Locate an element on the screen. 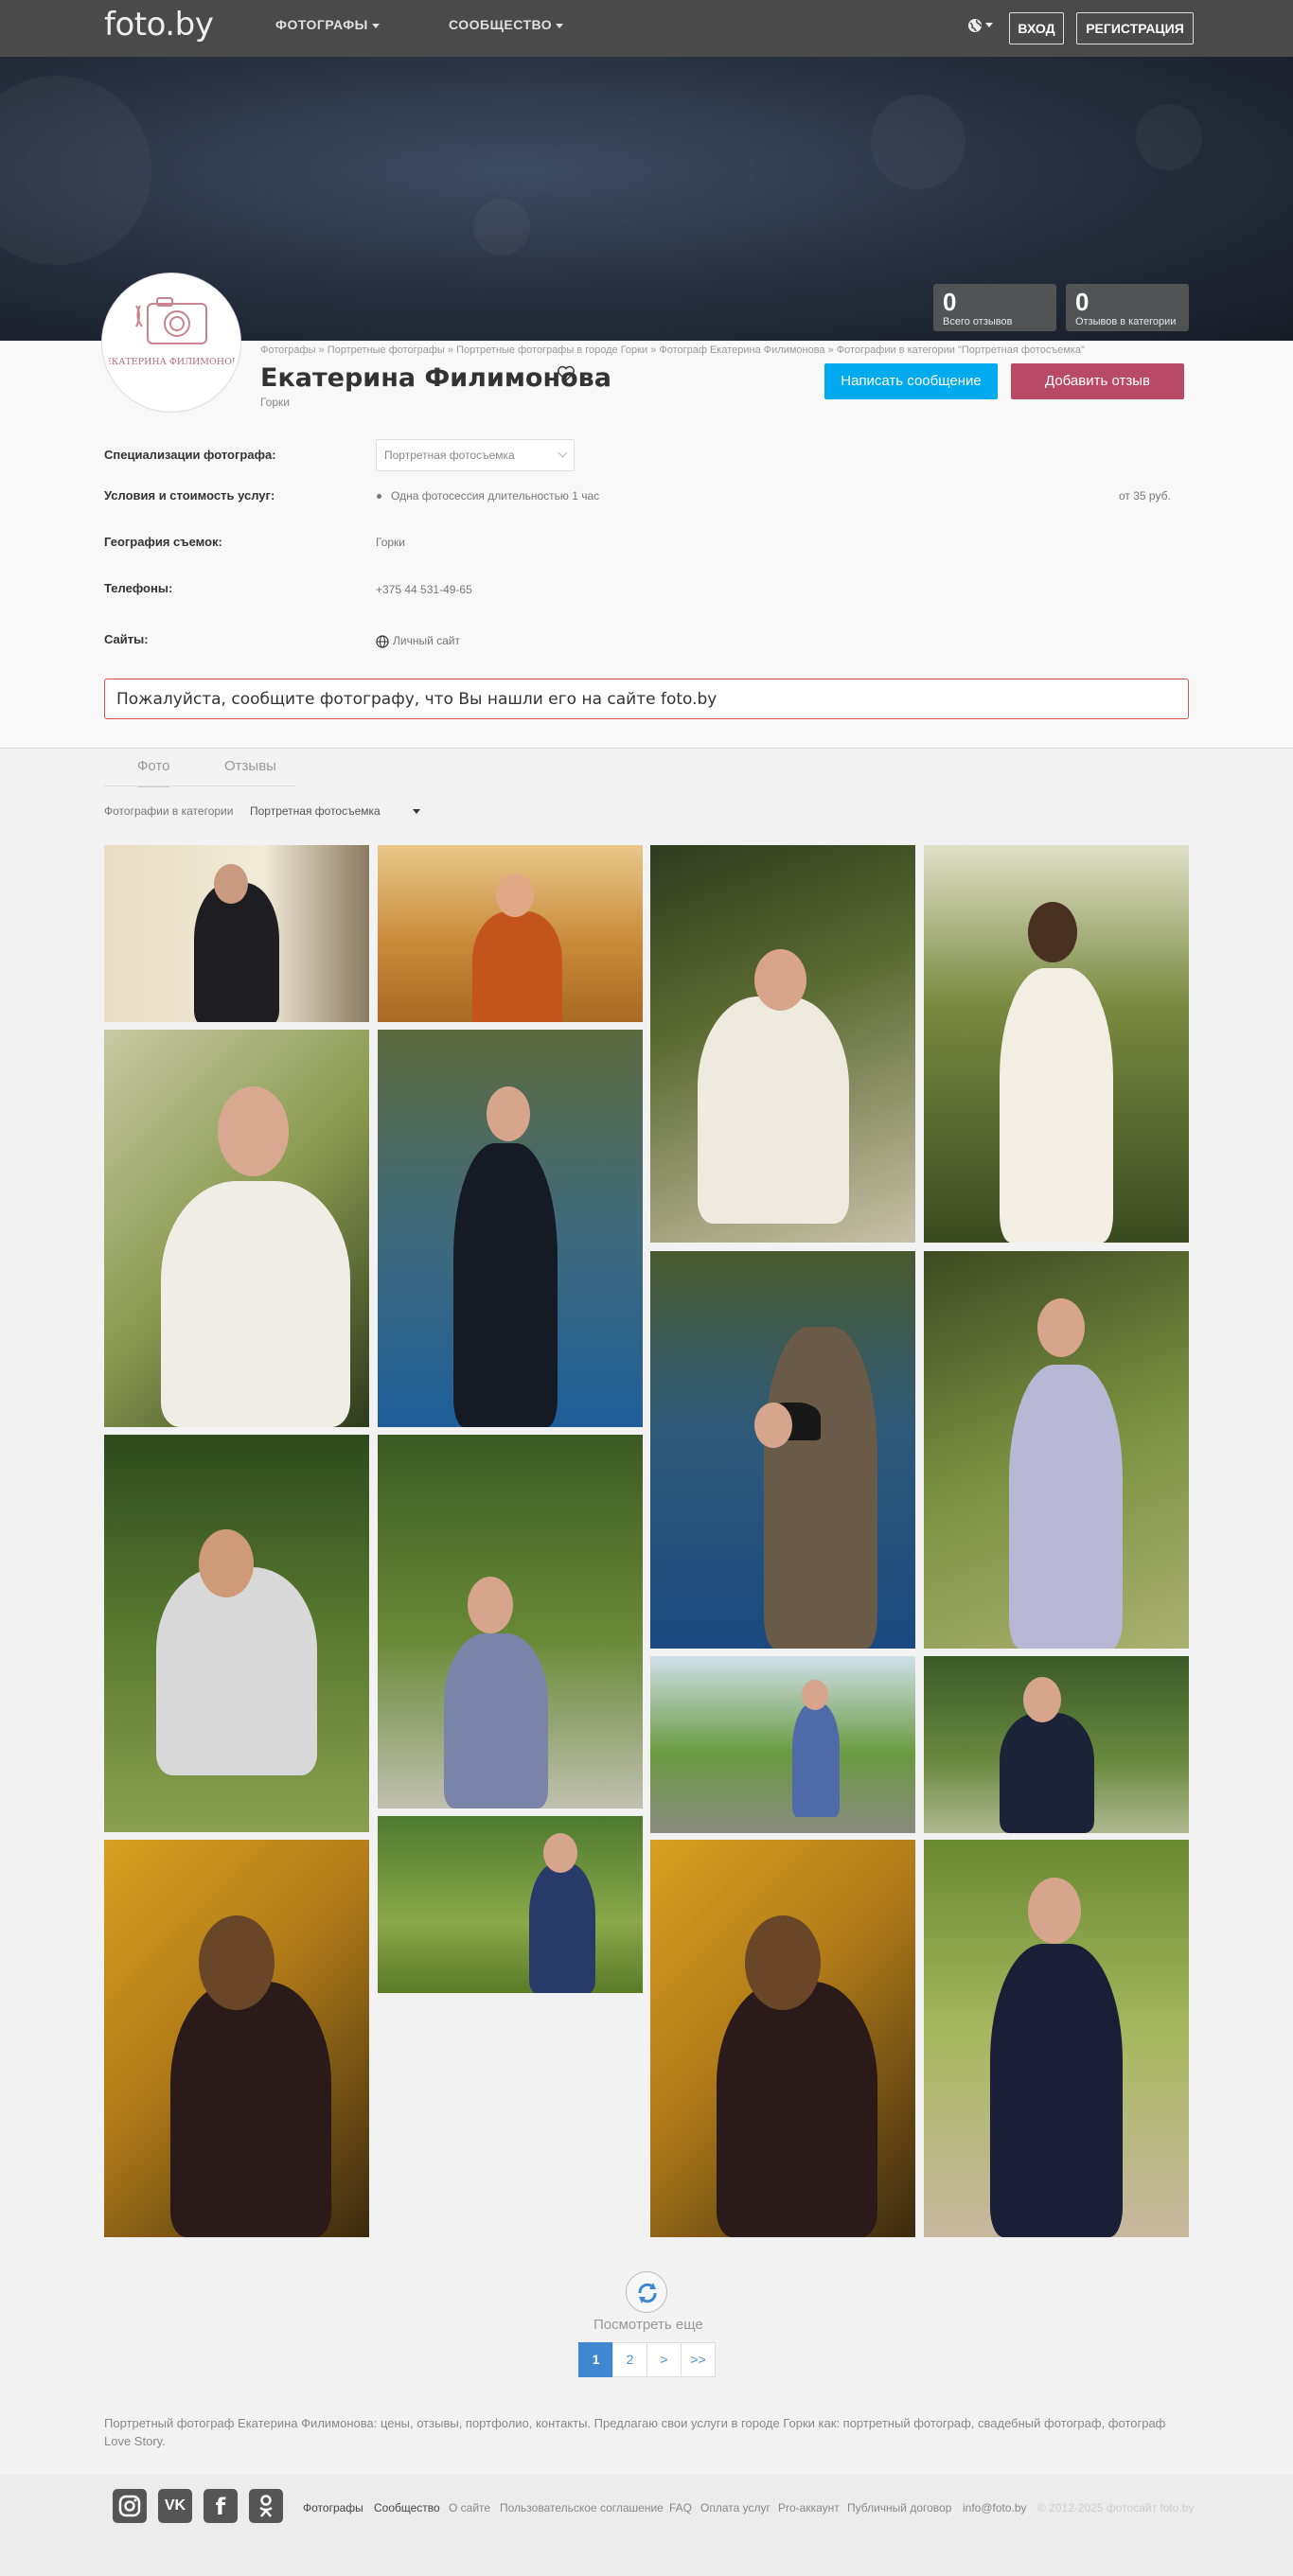 The width and height of the screenshot is (1293, 2576). vk-icon: VK is located at coordinates (175, 2506).